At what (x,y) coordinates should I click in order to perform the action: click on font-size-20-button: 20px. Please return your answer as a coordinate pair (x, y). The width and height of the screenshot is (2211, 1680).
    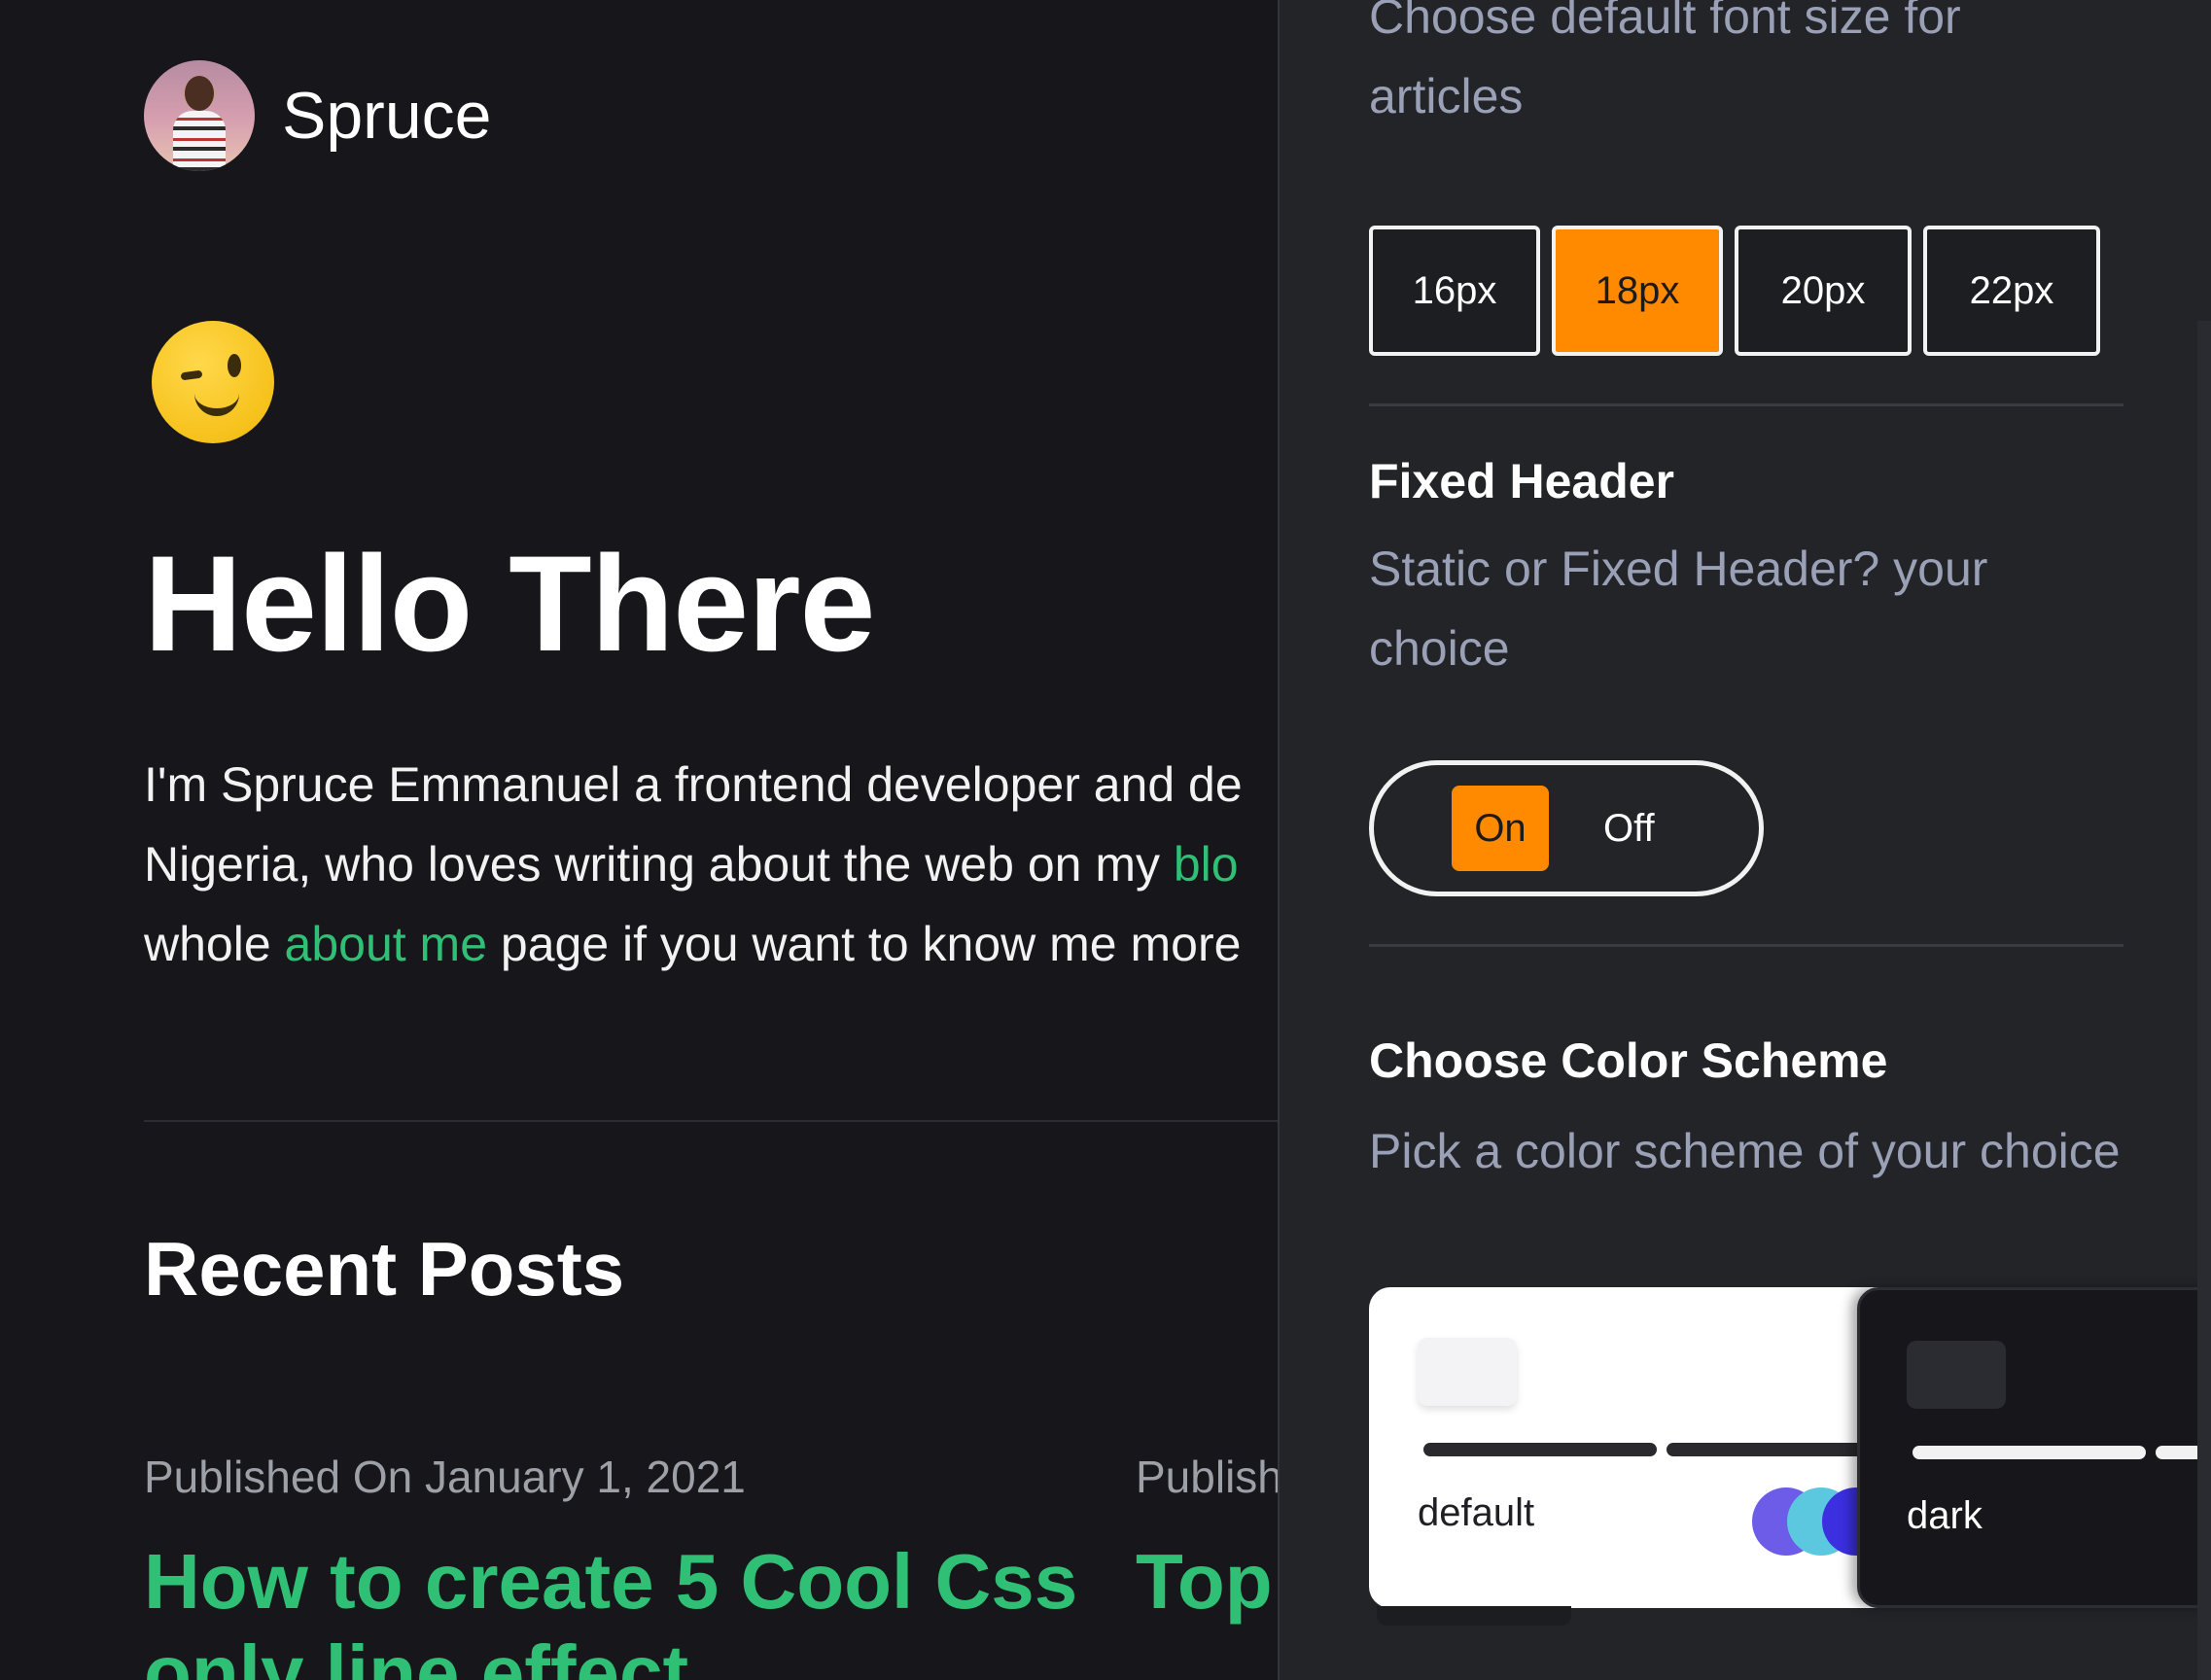
    Looking at the image, I should click on (1823, 291).